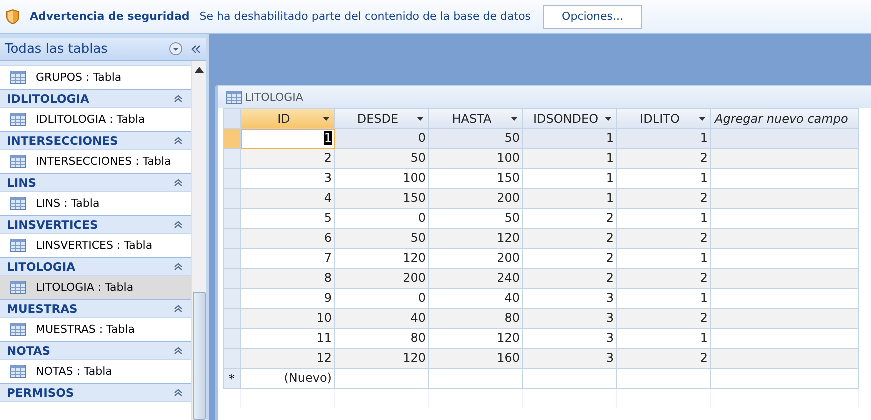 The width and height of the screenshot is (871, 420). Describe the element at coordinates (288, 199) in the screenshot. I see `table-cell: 4` at that location.